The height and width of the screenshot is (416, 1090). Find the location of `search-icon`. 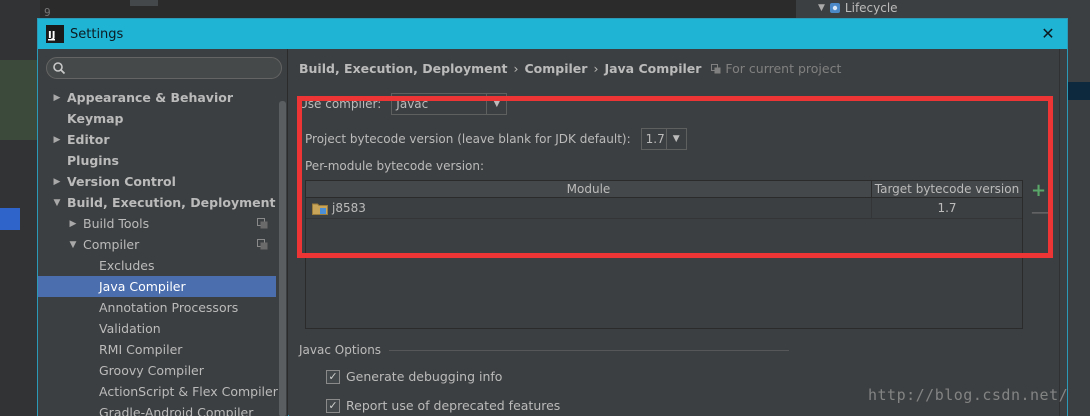

search-icon is located at coordinates (59, 68).